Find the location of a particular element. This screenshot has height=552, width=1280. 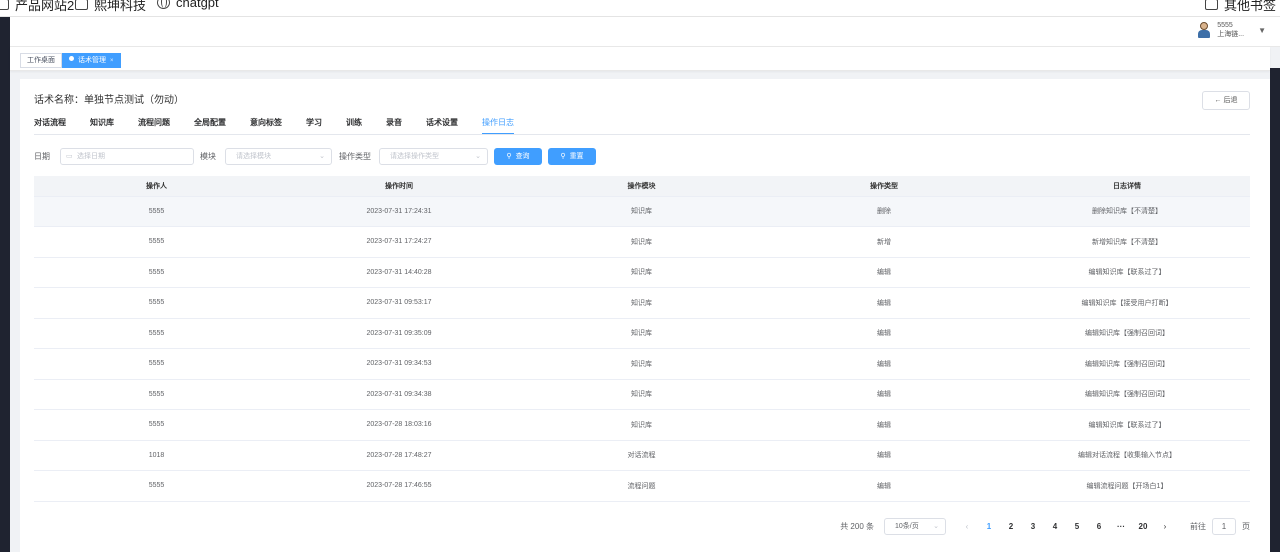

tab-operation-log: 操作日志 is located at coordinates (498, 126).